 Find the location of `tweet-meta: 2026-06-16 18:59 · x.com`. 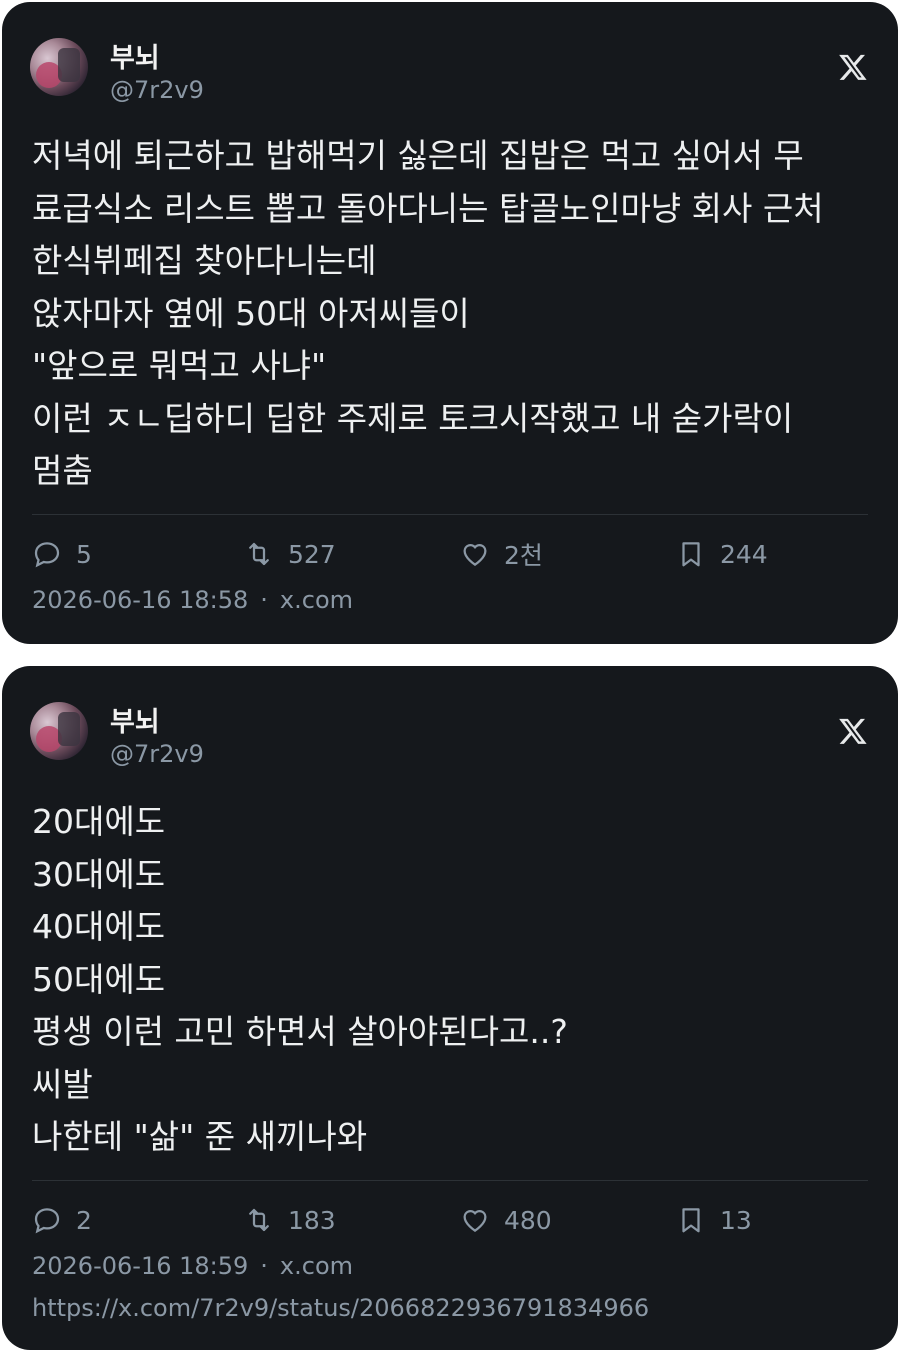

tweet-meta: 2026-06-16 18:59 · x.com is located at coordinates (192, 1266).